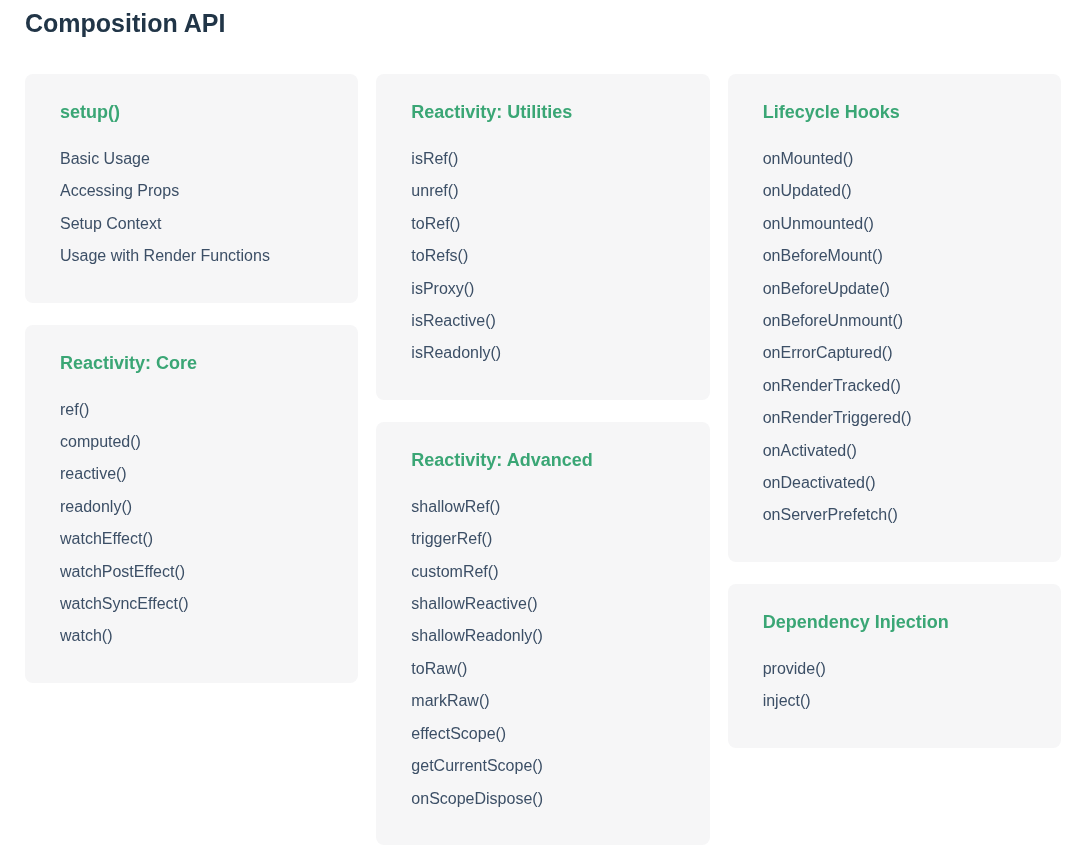 The width and height of the screenshot is (1080, 856). Describe the element at coordinates (826, 289) in the screenshot. I see `api-link: onBeforeUpdate()` at that location.